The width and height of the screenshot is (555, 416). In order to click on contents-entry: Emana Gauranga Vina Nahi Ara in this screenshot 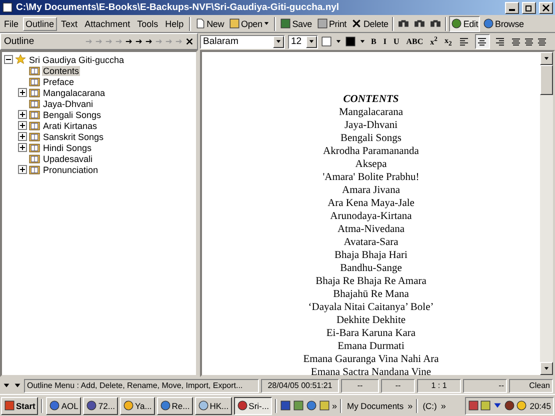, I will do `click(371, 359)`.